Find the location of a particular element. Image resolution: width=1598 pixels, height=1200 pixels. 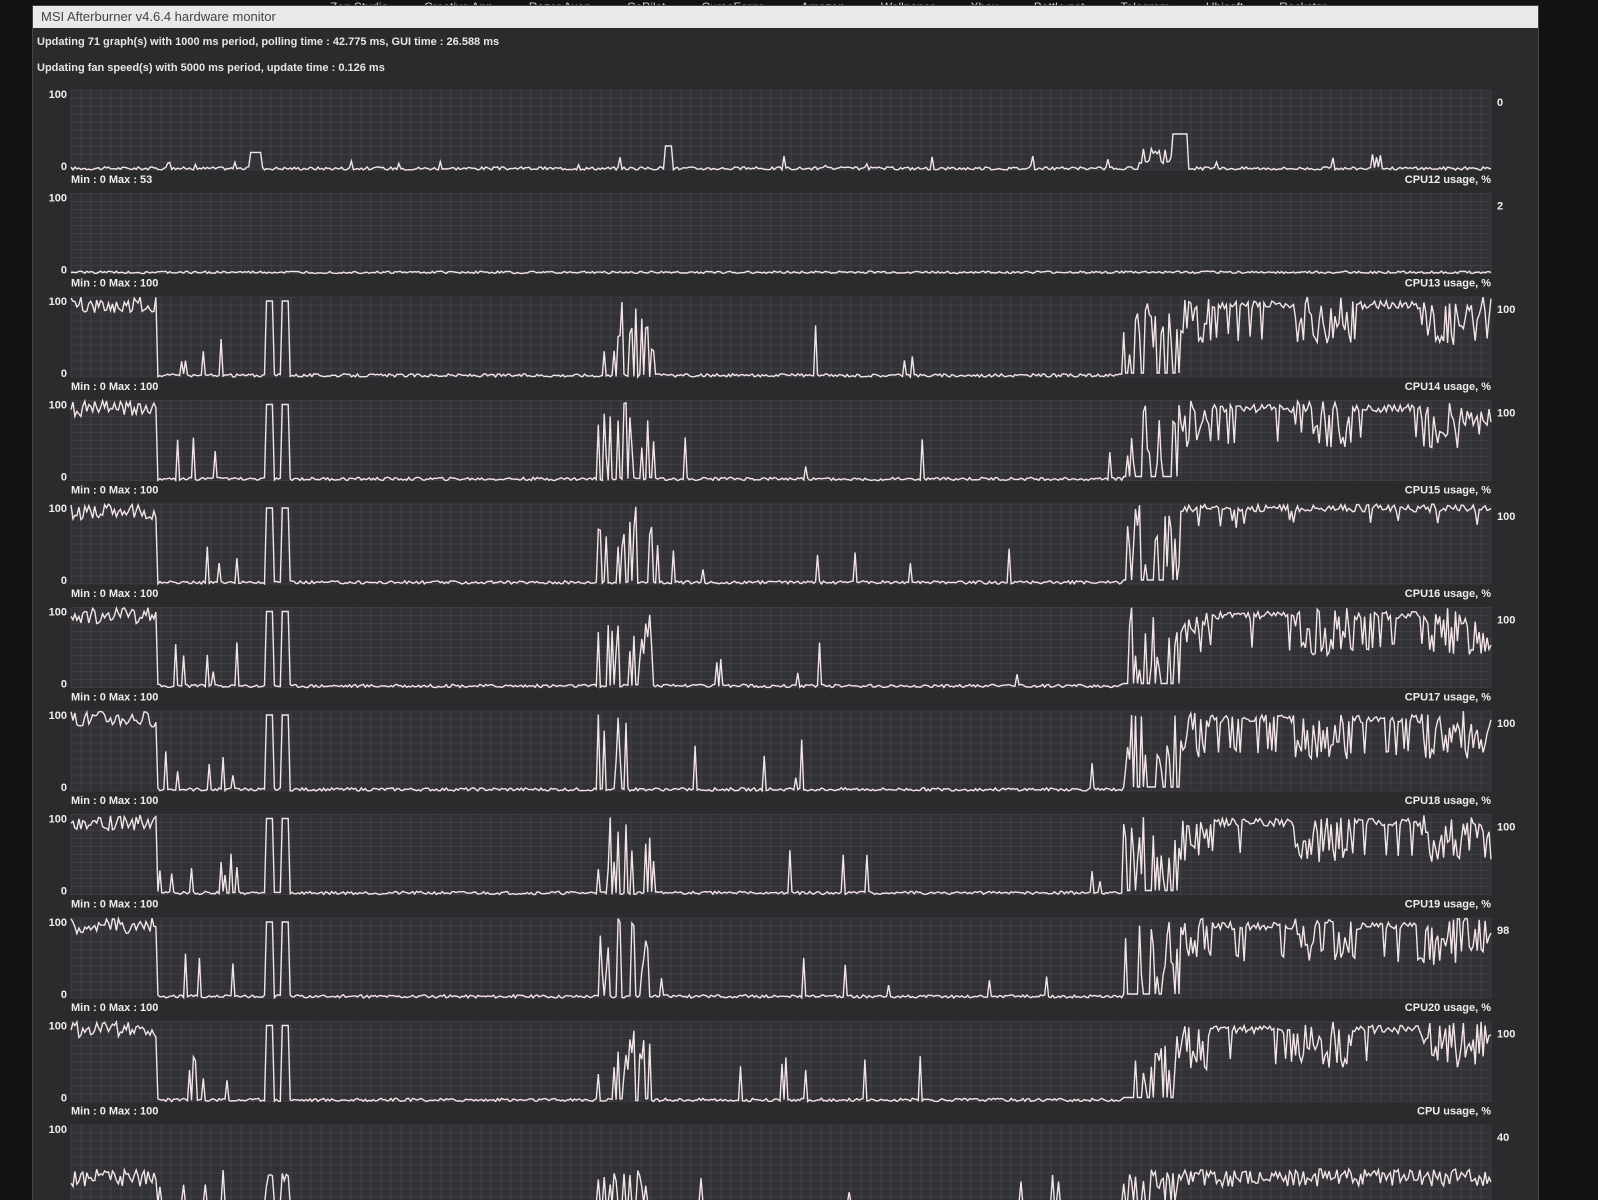

graph-6: 100 0 Min : 0 Max : 100 CPU18 usage, % 100 is located at coordinates (782, 758).